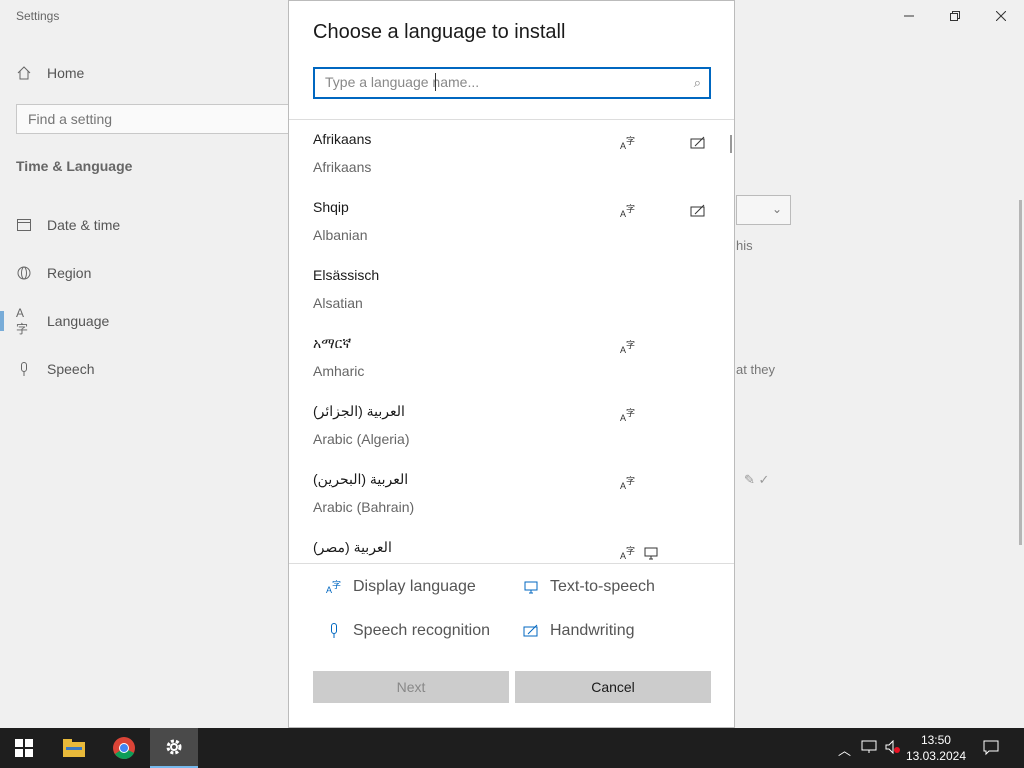  Describe the element at coordinates (145, 225) in the screenshot. I see `sidebar-item-date-time: Date & time` at that location.